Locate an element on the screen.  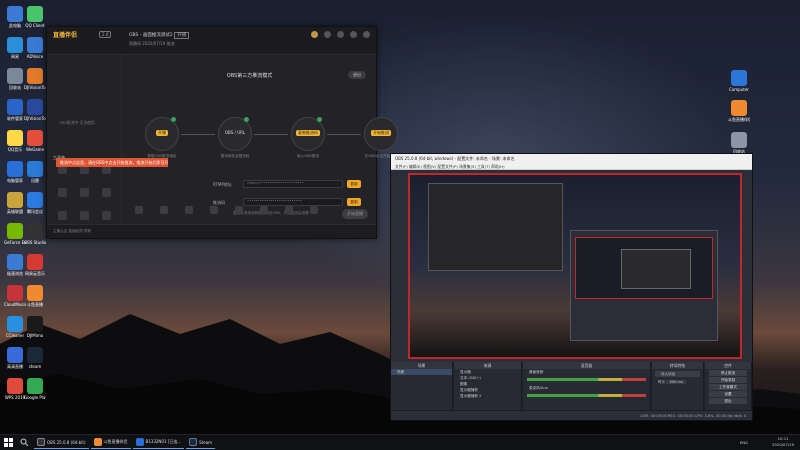
desktop-icon-douyu: 斗鱼直播伴侣 is located at coordinates (739, 111).